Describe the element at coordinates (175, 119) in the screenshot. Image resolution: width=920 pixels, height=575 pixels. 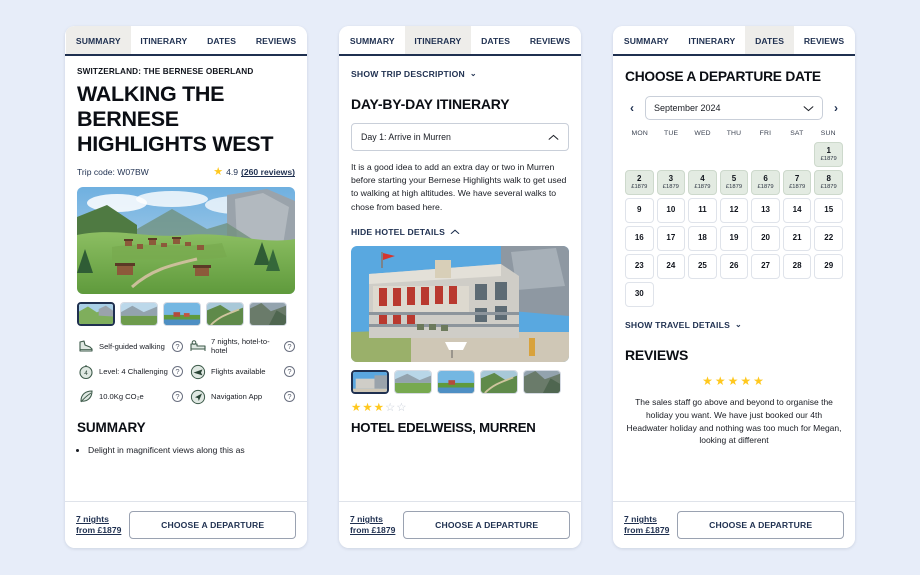
I see `page-title: WALKING THE BERNESE HIGHLIGHTS WEST` at that location.